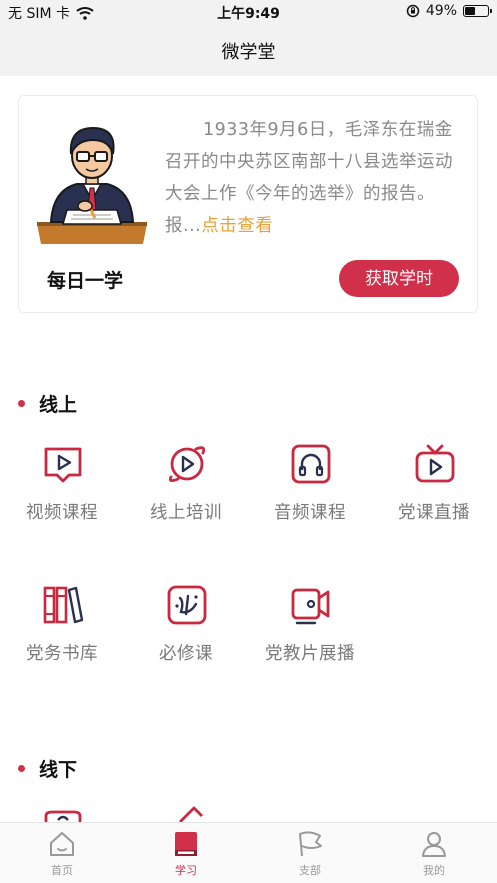 Image resolution: width=497 pixels, height=883 pixels. I want to click on view-more-link: 点击查看, so click(237, 226).